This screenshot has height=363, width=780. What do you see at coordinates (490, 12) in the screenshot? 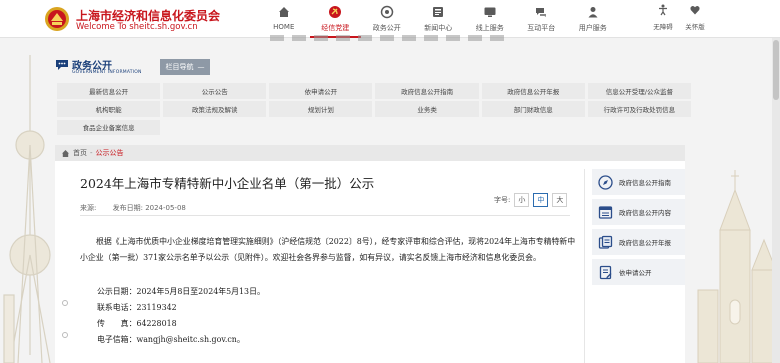
I see `online-service-icon` at bounding box center [490, 12].